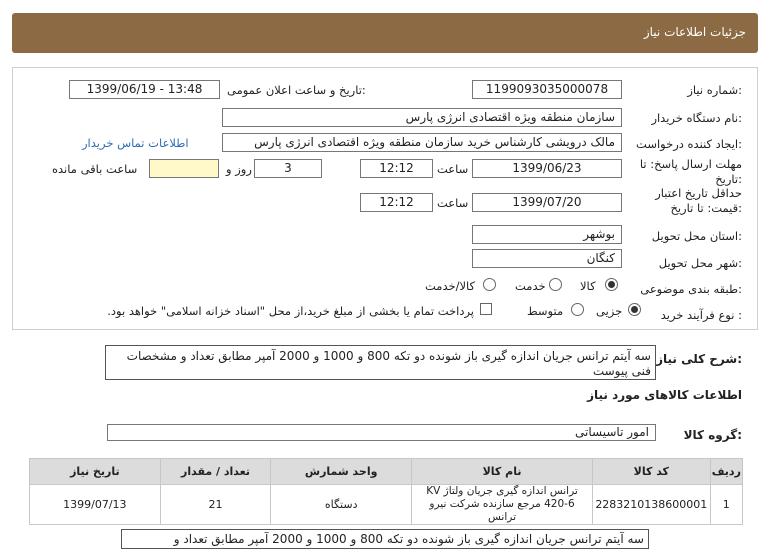 The width and height of the screenshot is (770, 549). I want to click on purchase-medium-label: متوسط, so click(545, 311).